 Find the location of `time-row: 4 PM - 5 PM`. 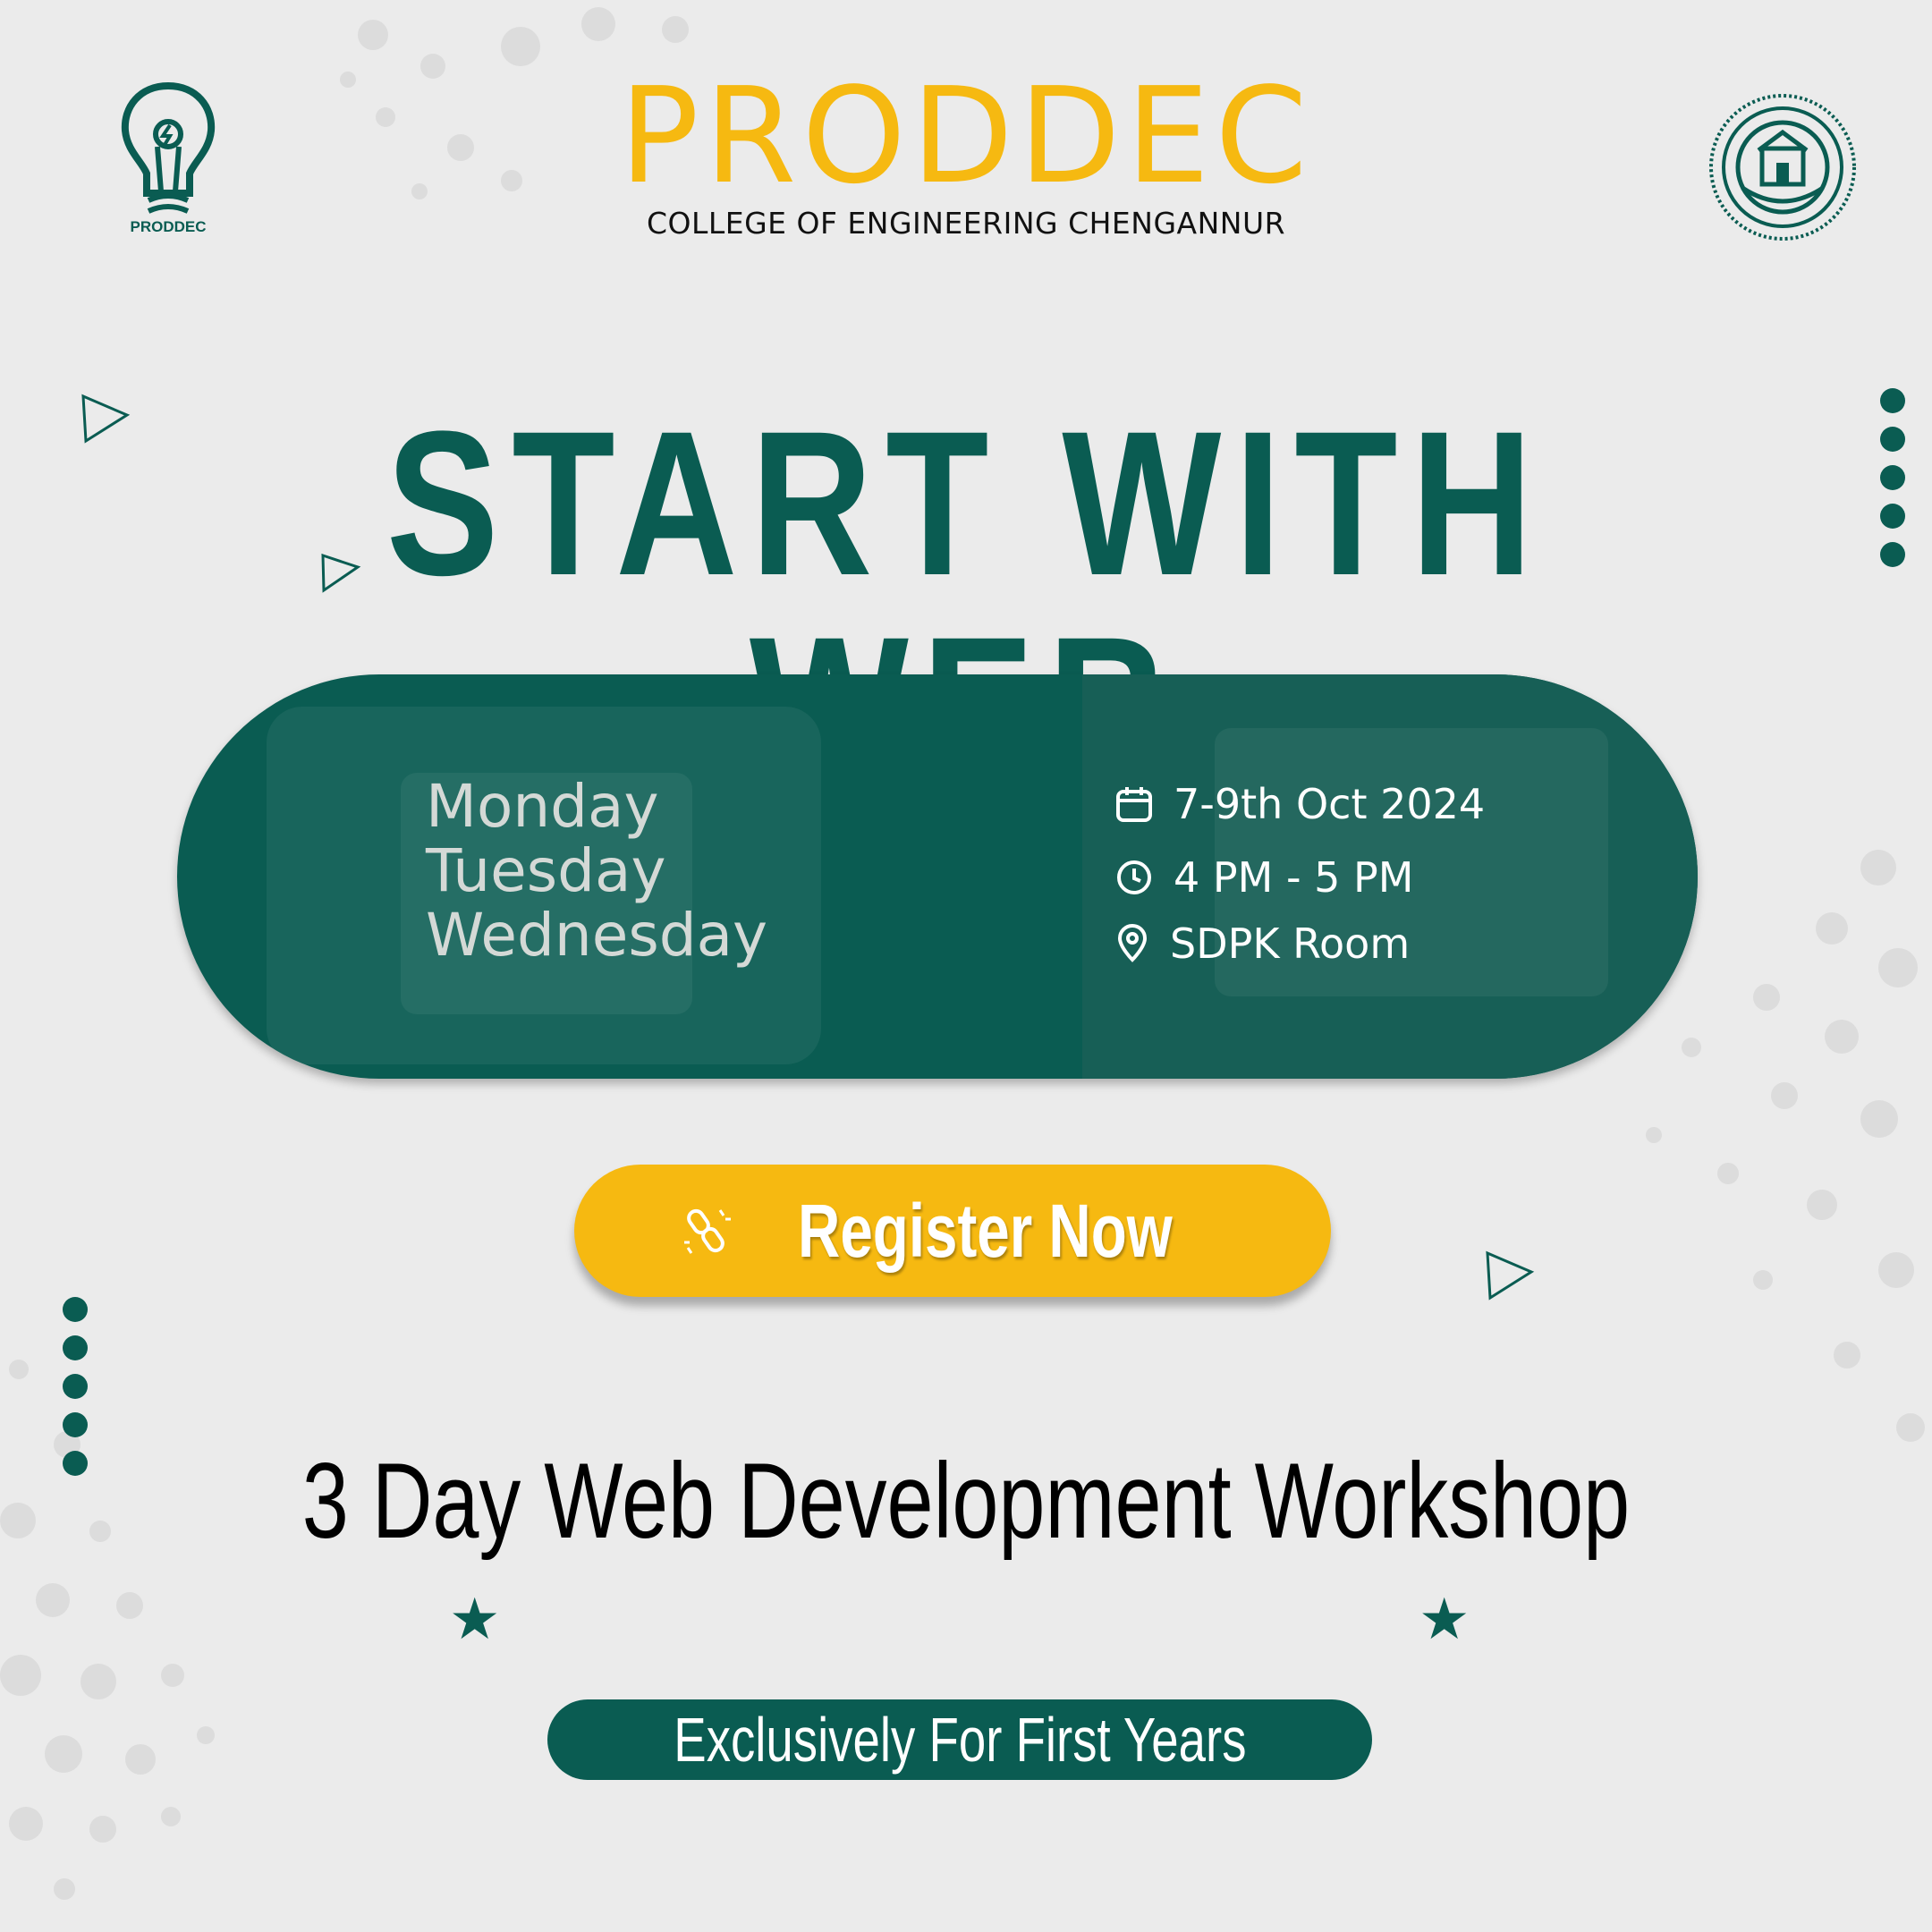

time-row: 4 PM - 5 PM is located at coordinates (1263, 877).